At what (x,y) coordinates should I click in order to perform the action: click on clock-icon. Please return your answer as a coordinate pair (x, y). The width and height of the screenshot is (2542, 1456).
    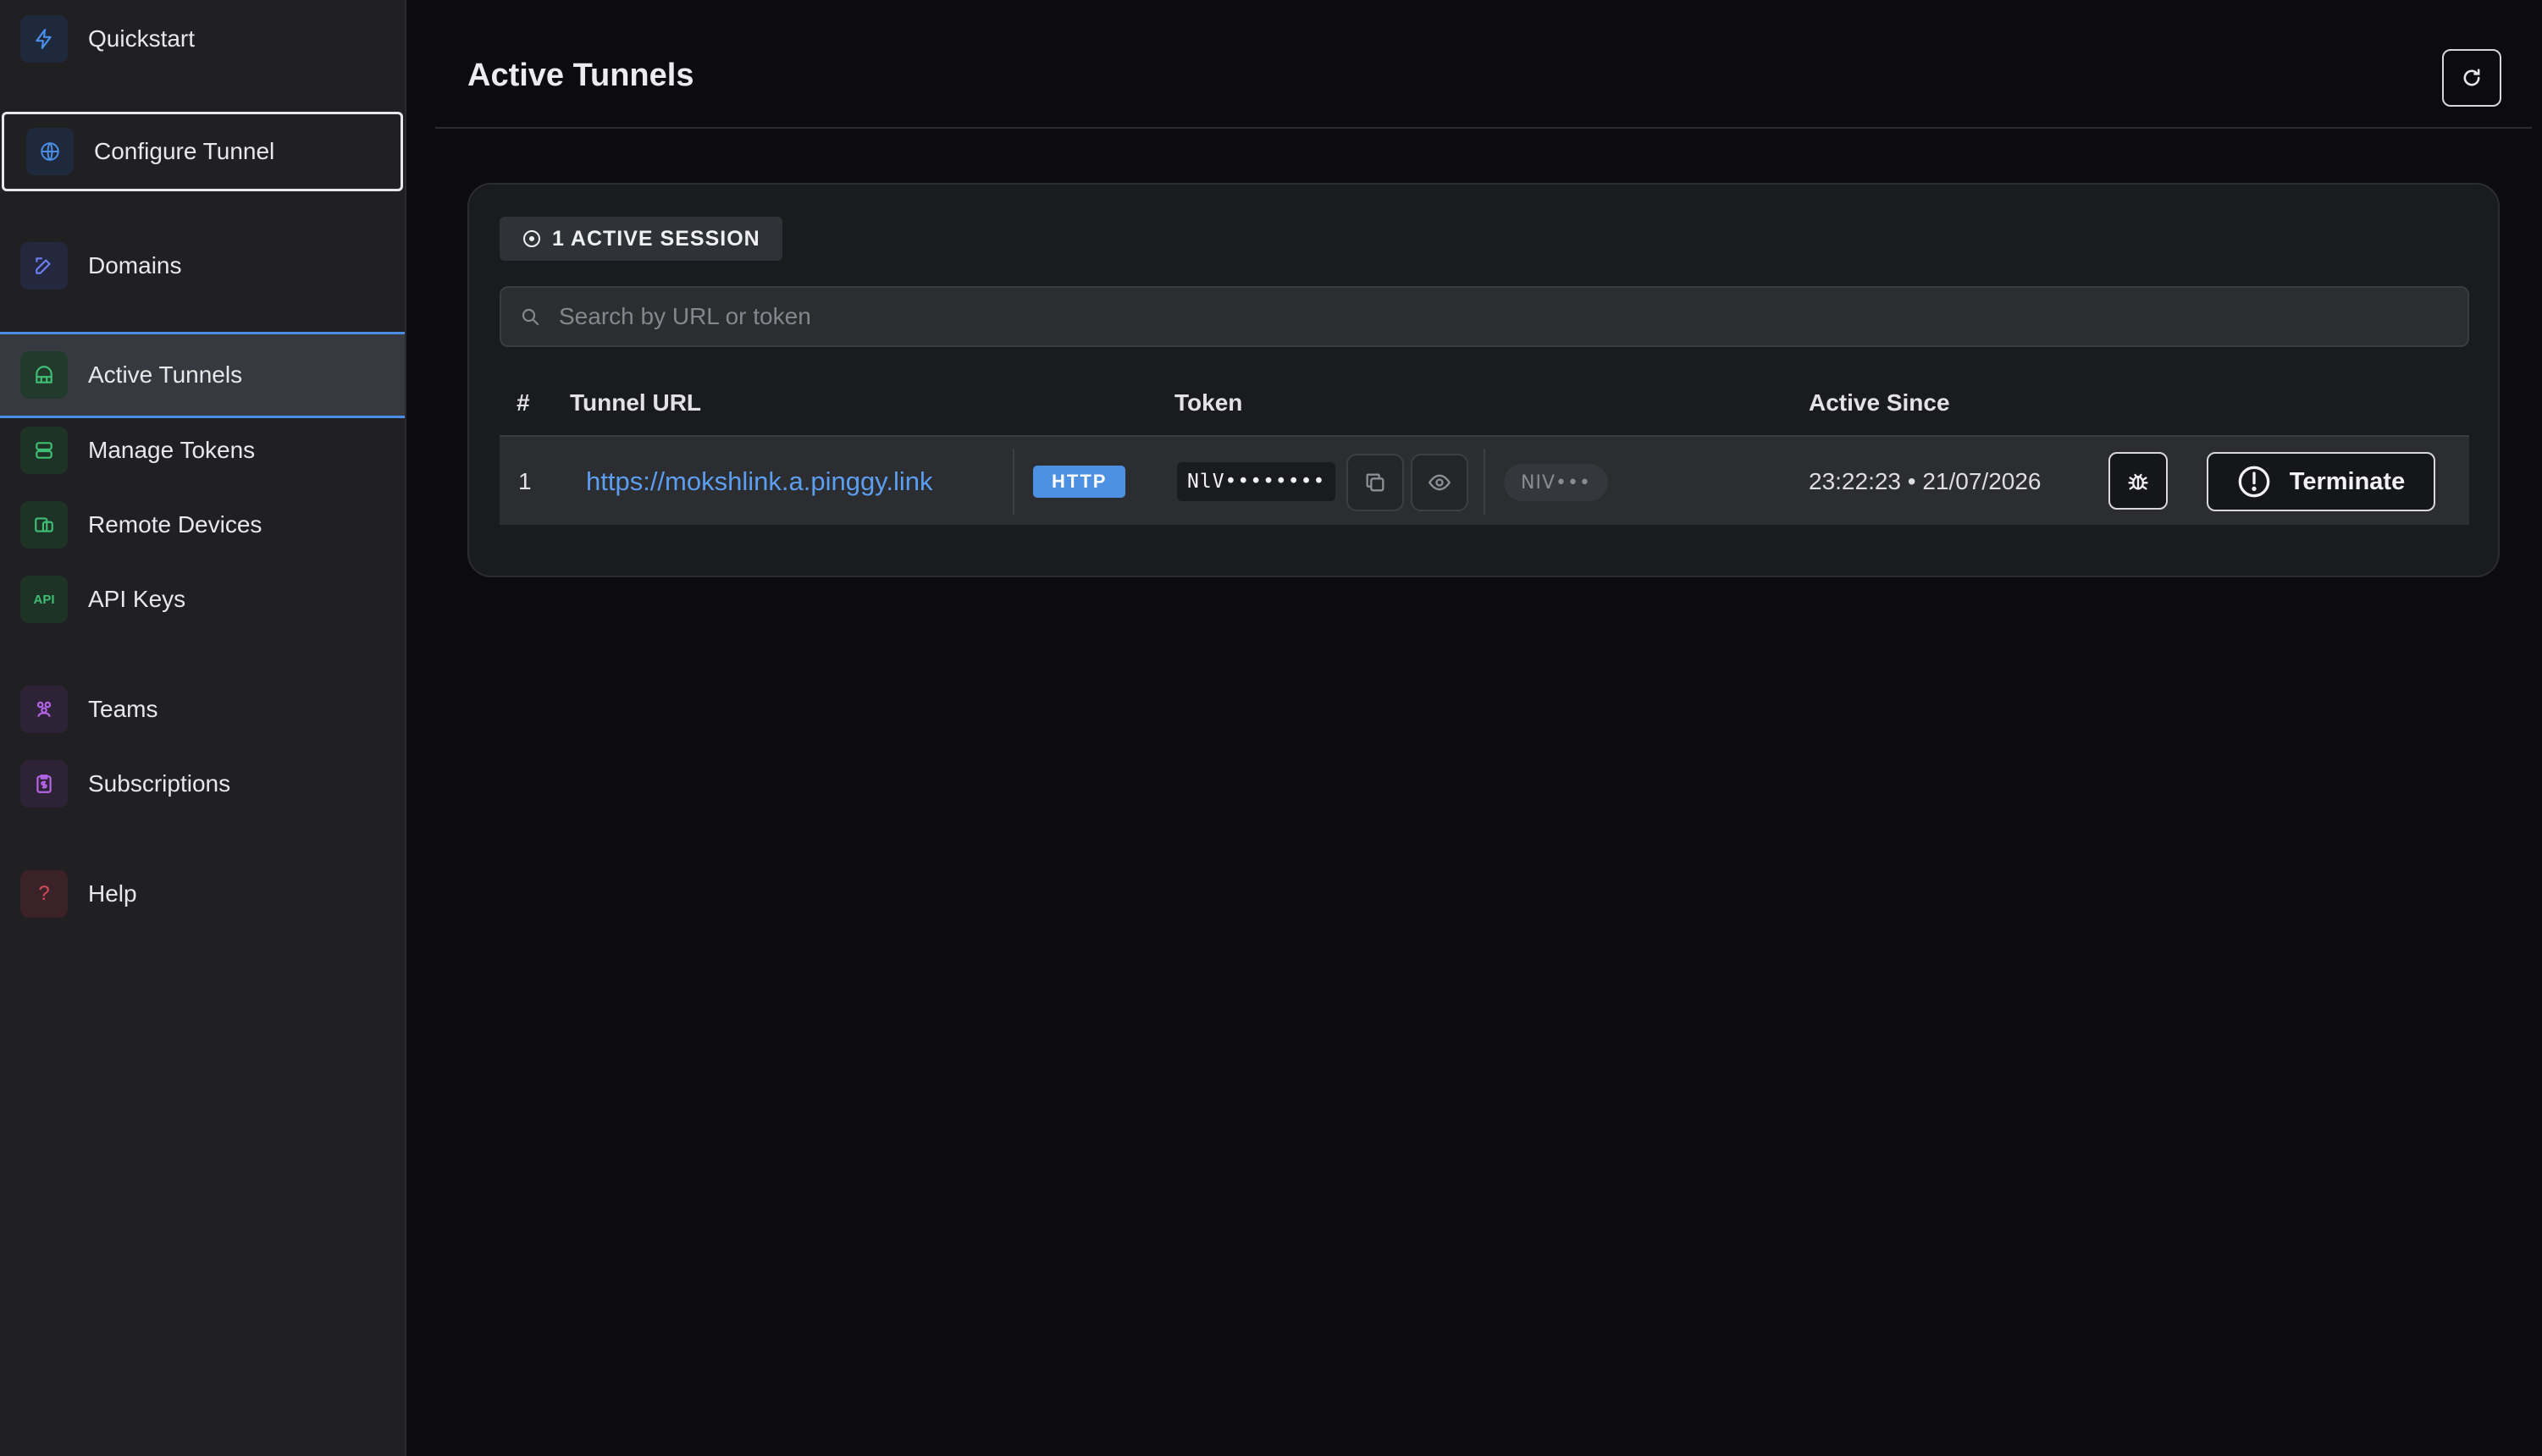
    Looking at the image, I should click on (531, 239).